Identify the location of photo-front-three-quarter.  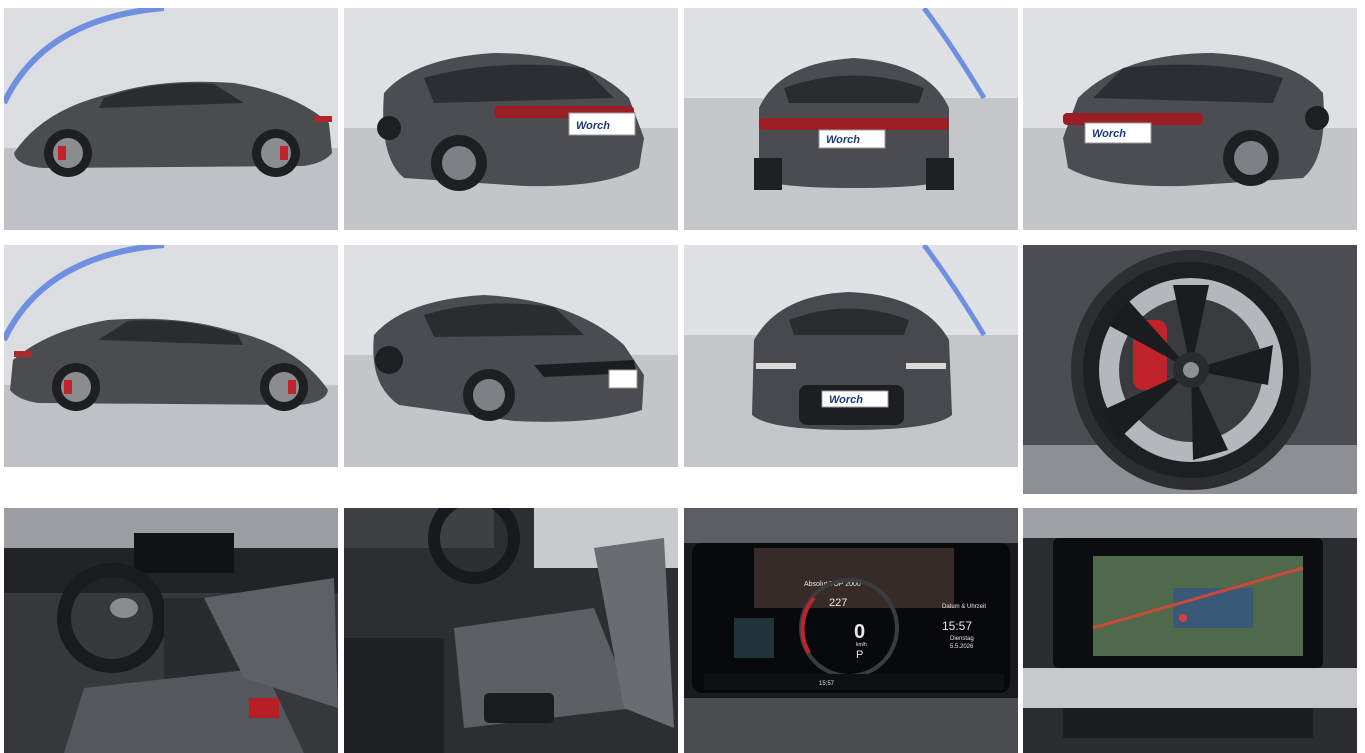
(511, 356).